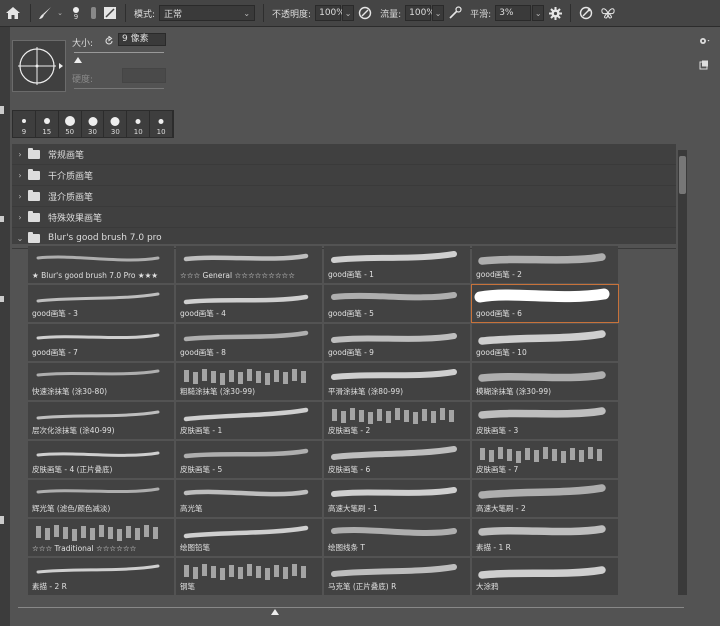  I want to click on smoothing-slider-button: ⌄, so click(538, 13).